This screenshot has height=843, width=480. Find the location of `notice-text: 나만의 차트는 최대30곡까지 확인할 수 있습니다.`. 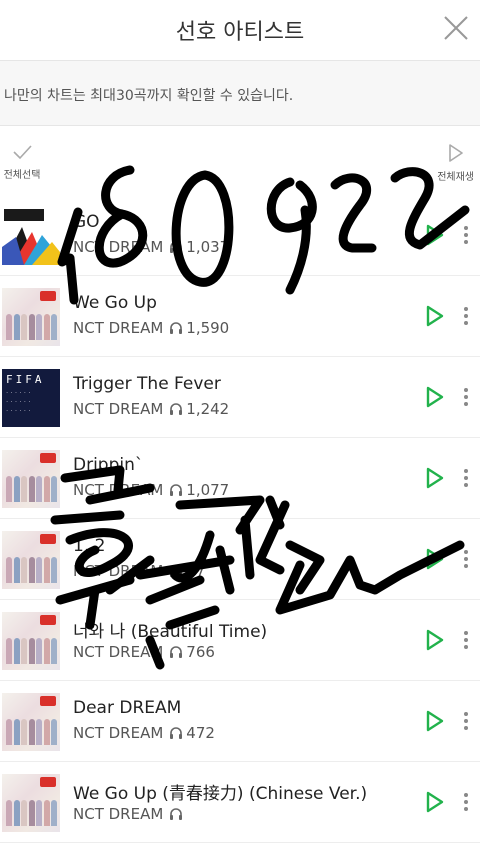

notice-text: 나만의 차트는 최대30곡까지 확인할 수 있습니다. is located at coordinates (149, 96).